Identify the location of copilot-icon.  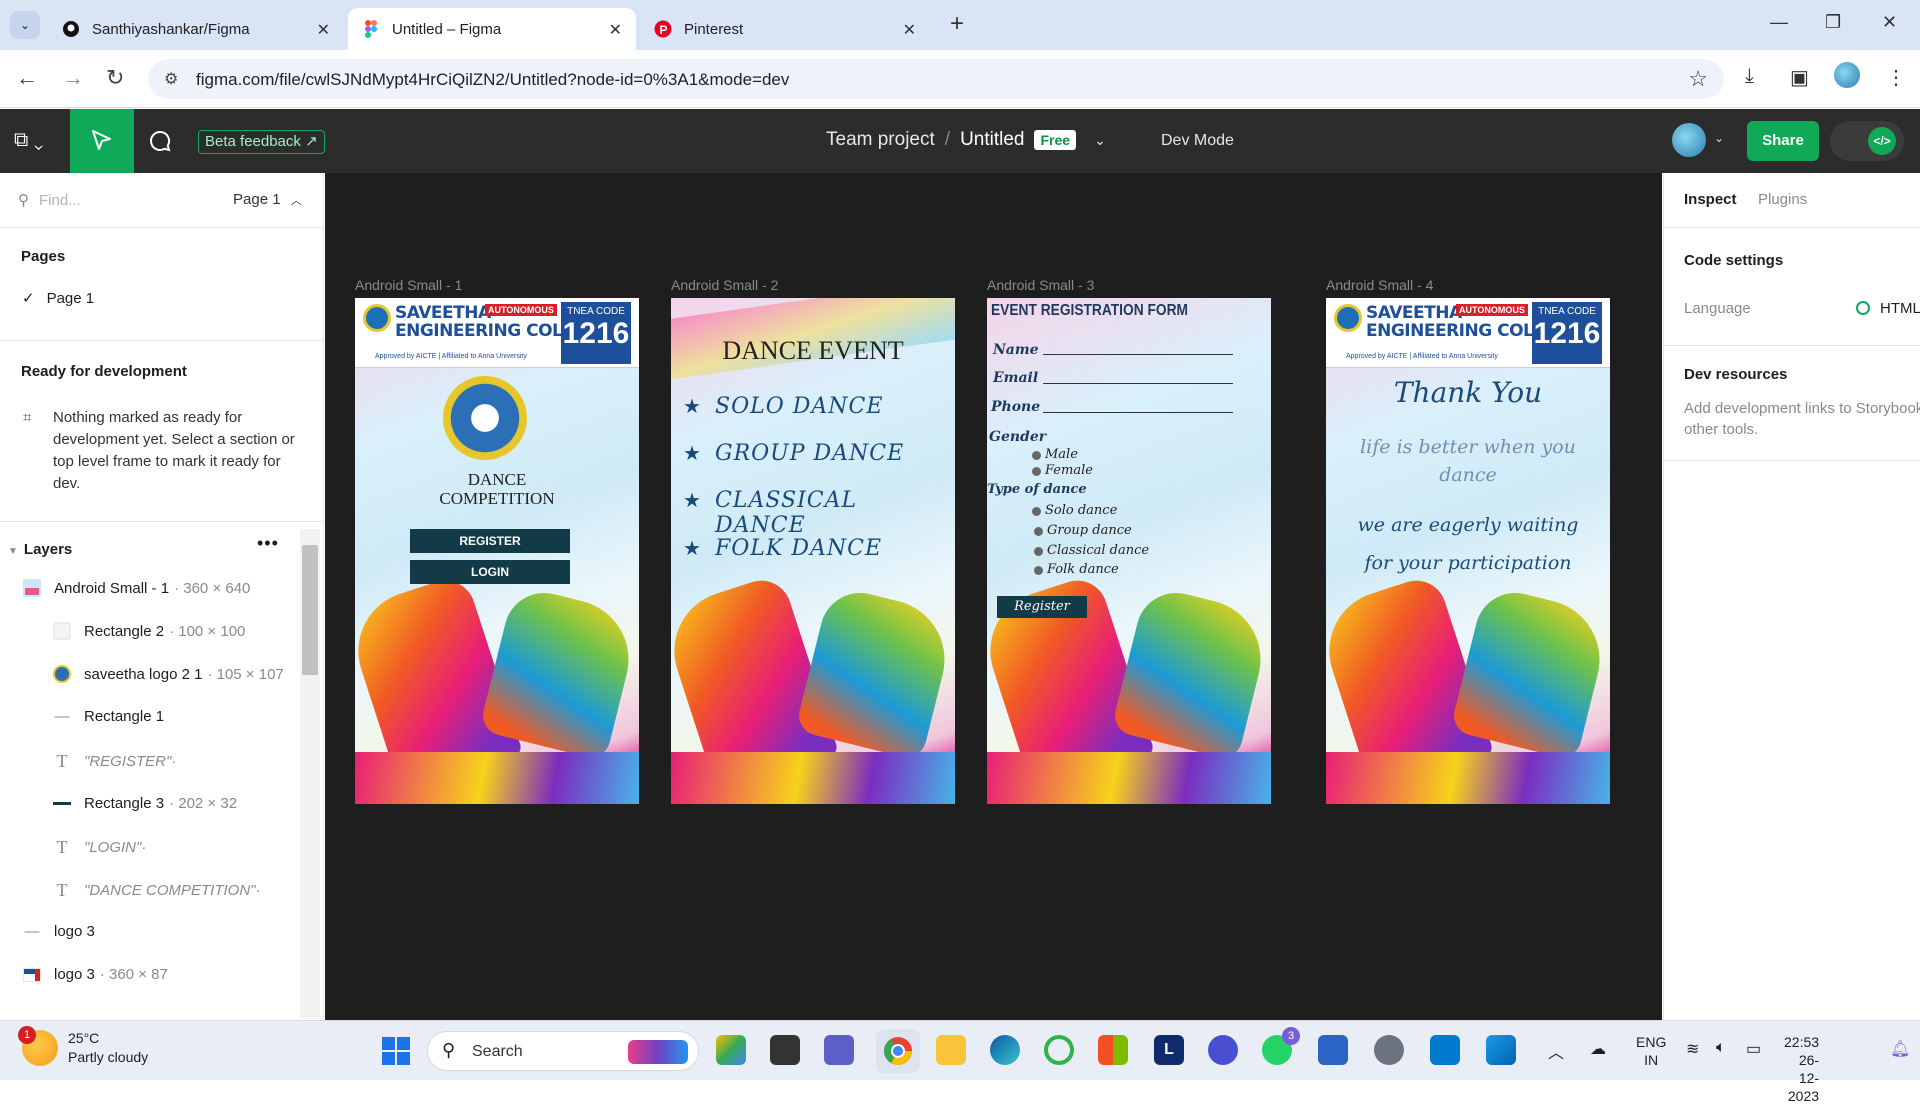
(731, 1050).